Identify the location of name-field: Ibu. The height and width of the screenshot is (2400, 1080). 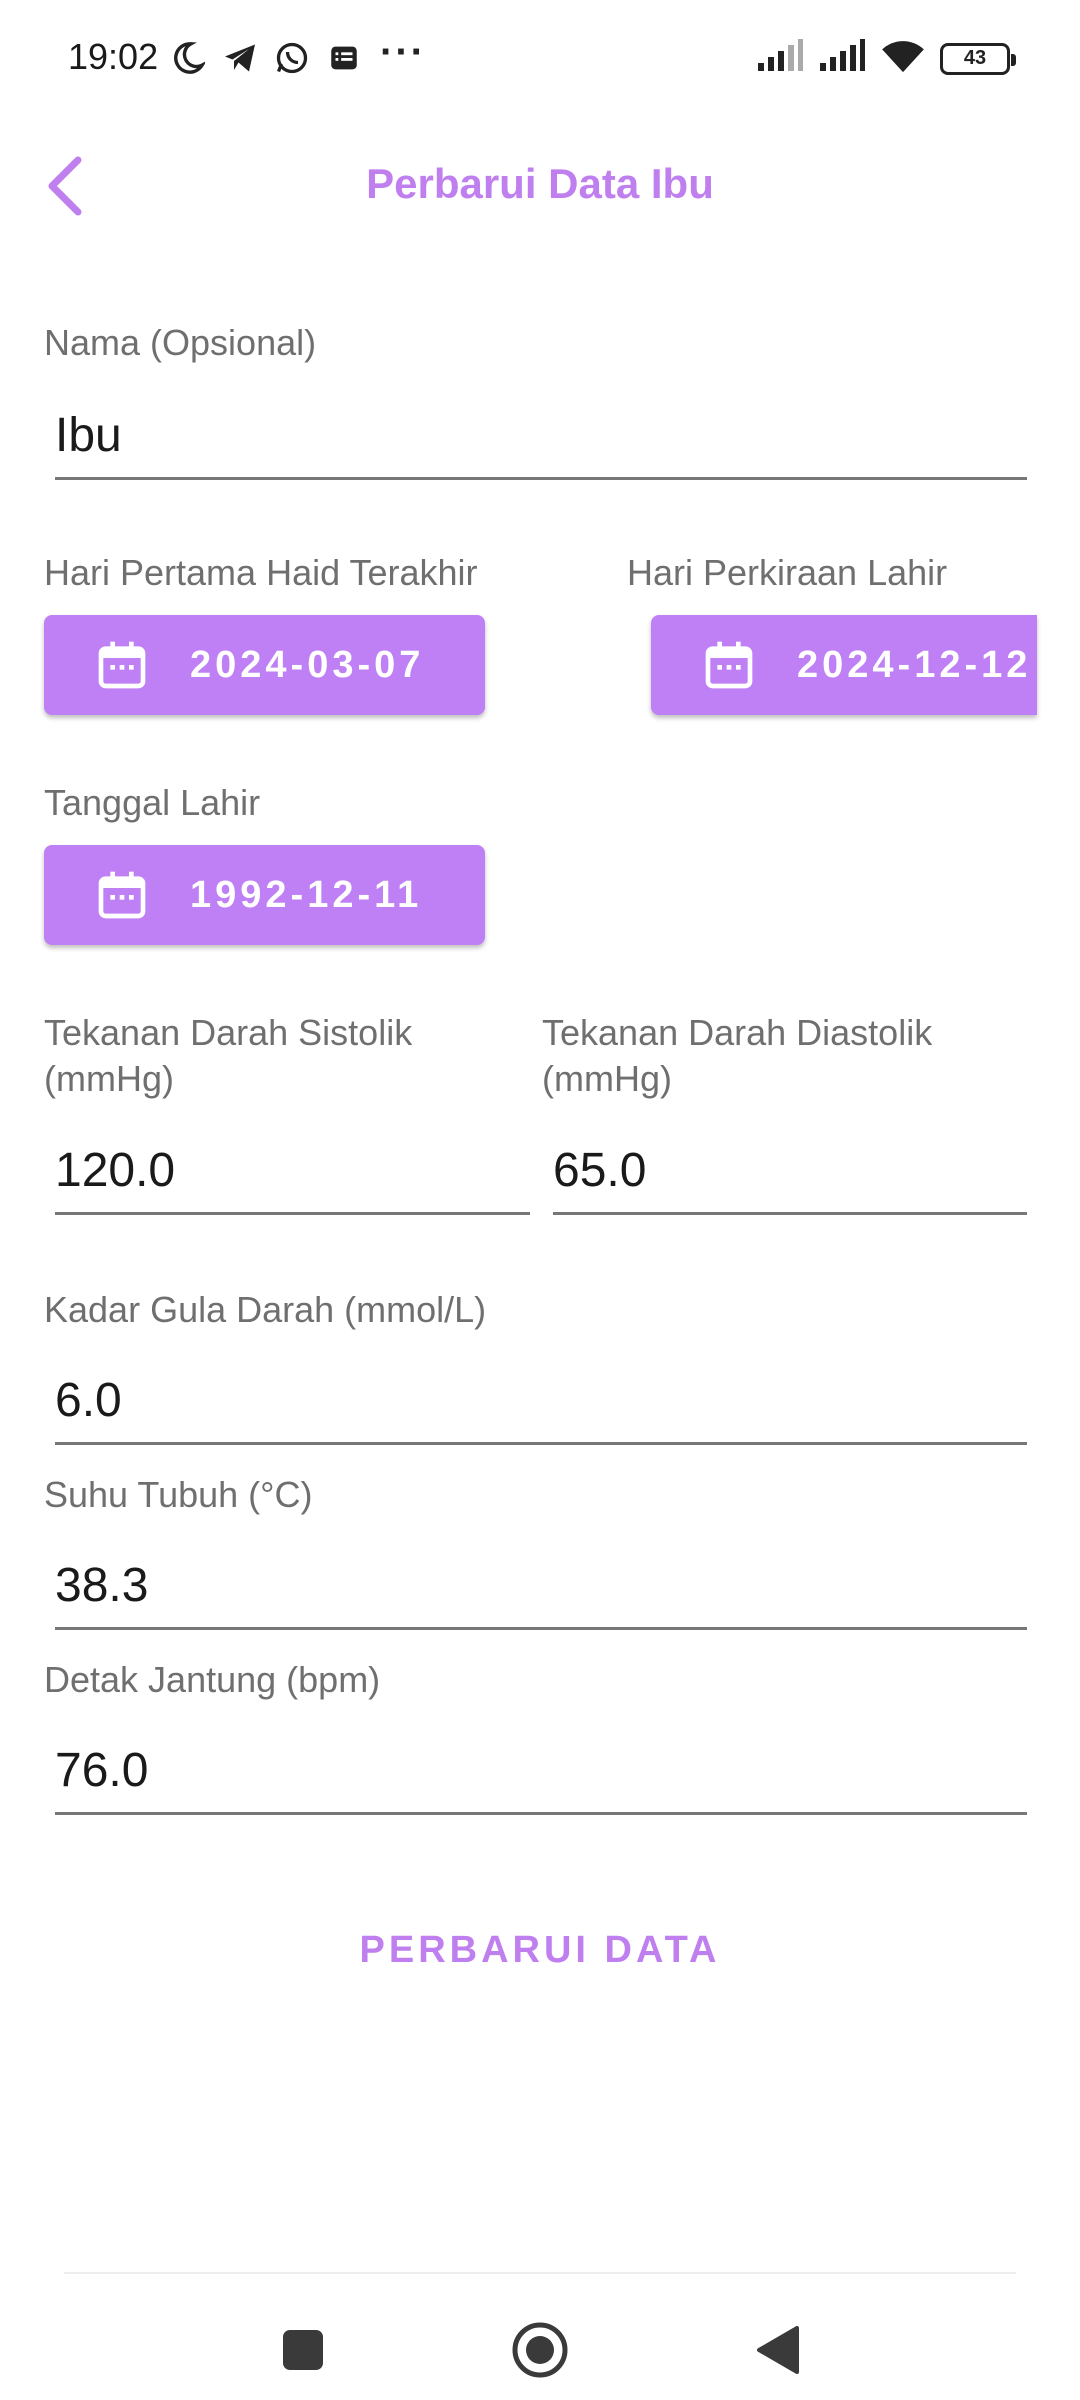
(541, 435).